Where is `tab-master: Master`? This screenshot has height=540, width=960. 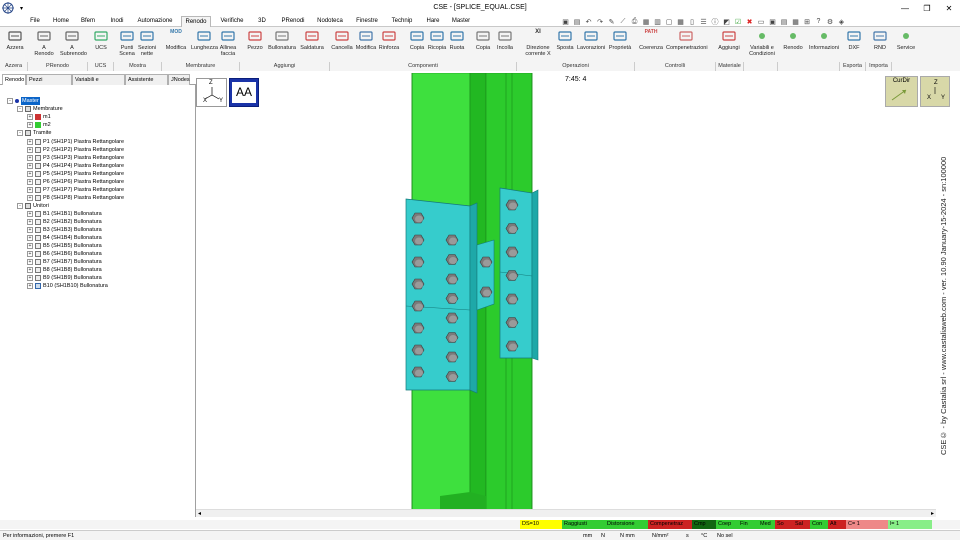
tab-master: Master is located at coordinates (461, 21).